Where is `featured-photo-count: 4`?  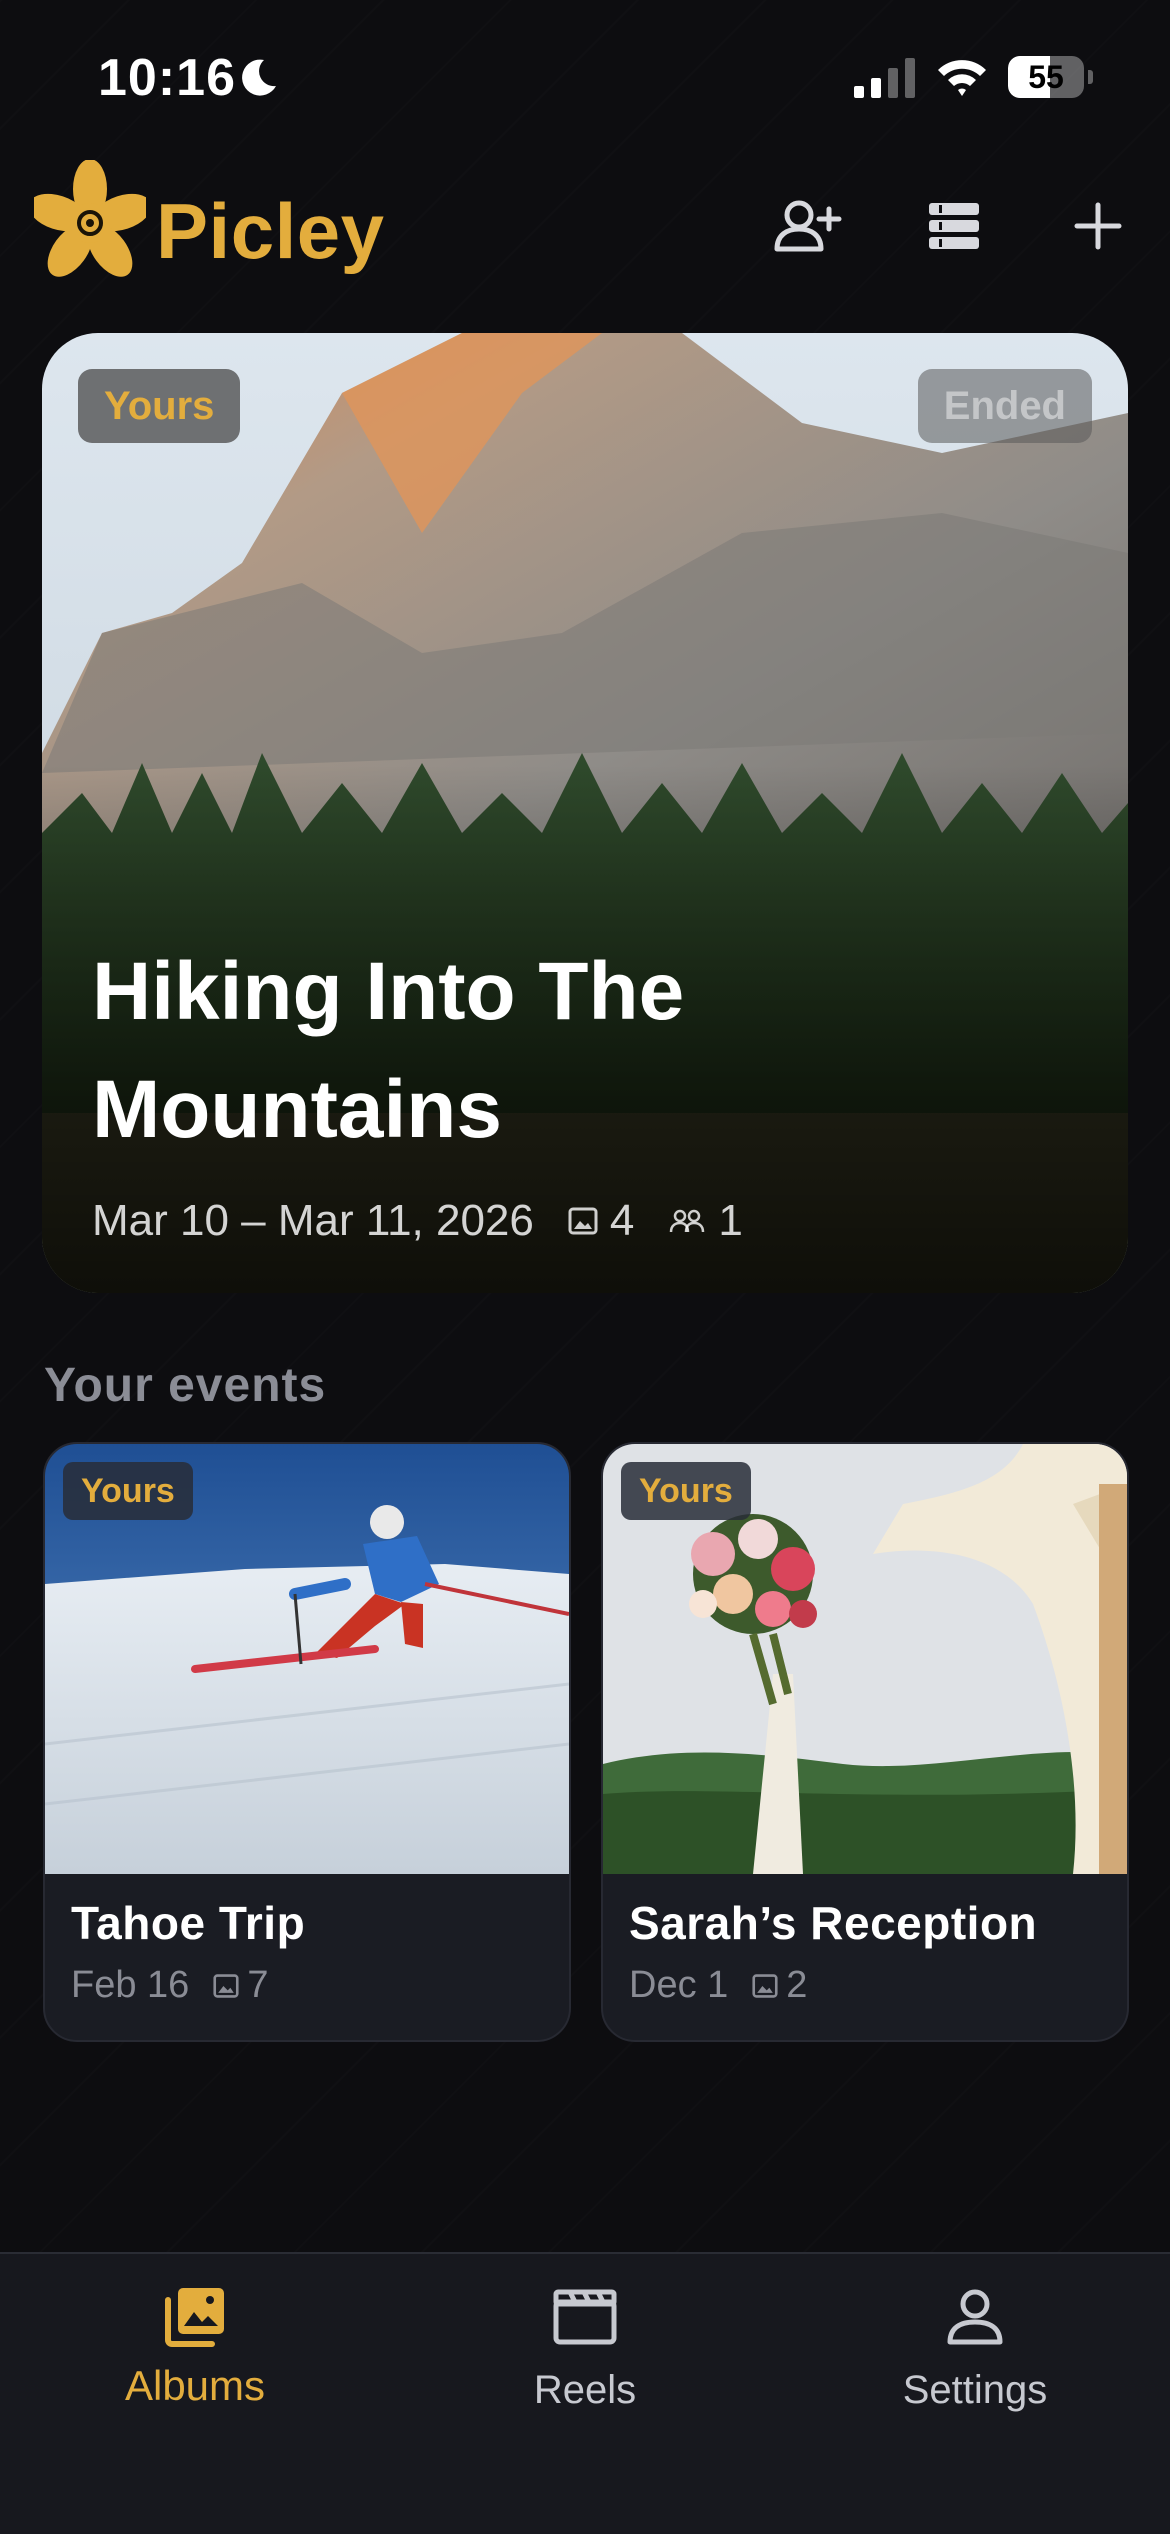
featured-photo-count: 4 is located at coordinates (622, 1220).